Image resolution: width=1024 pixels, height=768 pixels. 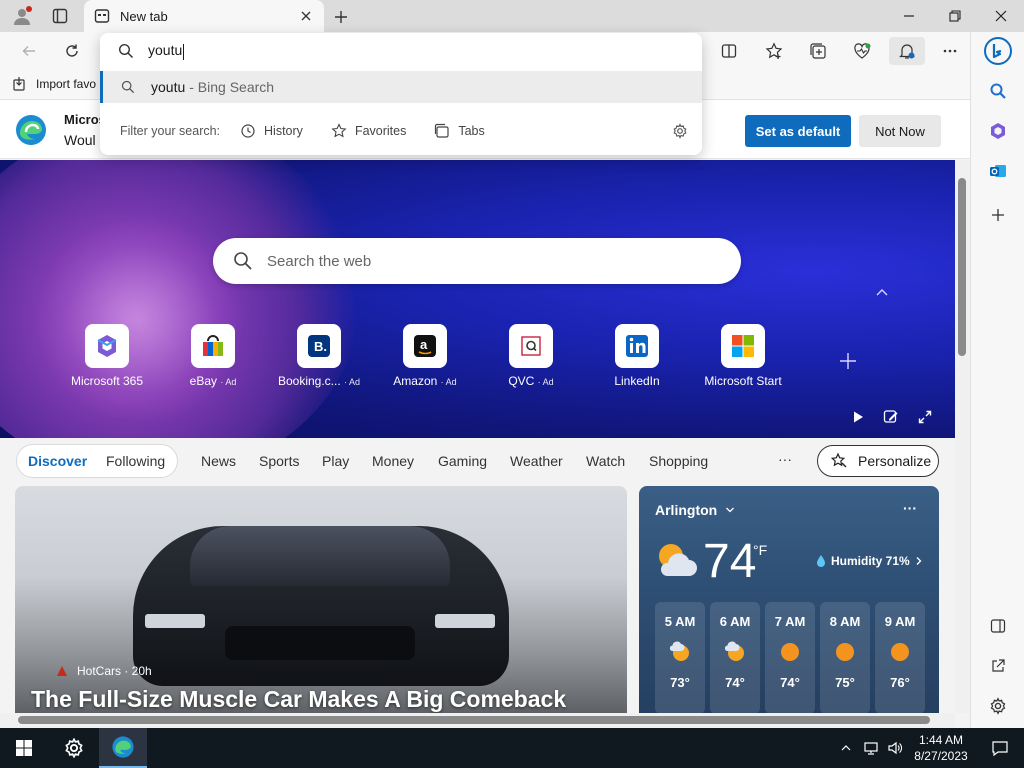 What do you see at coordinates (341, 17) in the screenshot?
I see `new-tab-button` at bounding box center [341, 17].